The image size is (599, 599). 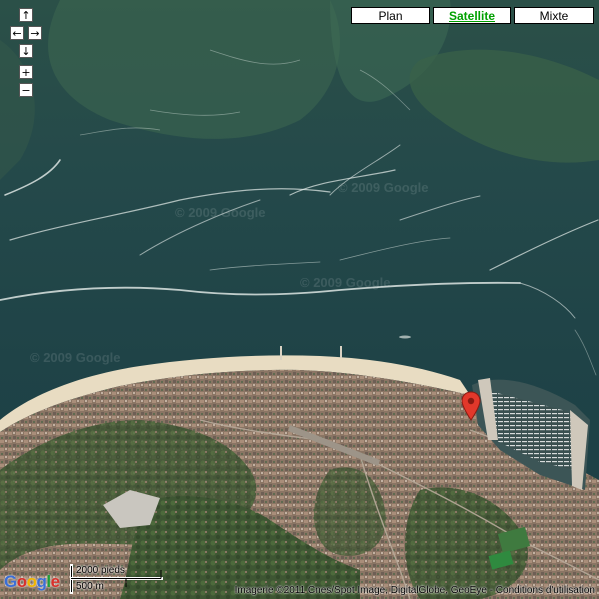 What do you see at coordinates (471, 406) in the screenshot?
I see `map-pin-icon` at bounding box center [471, 406].